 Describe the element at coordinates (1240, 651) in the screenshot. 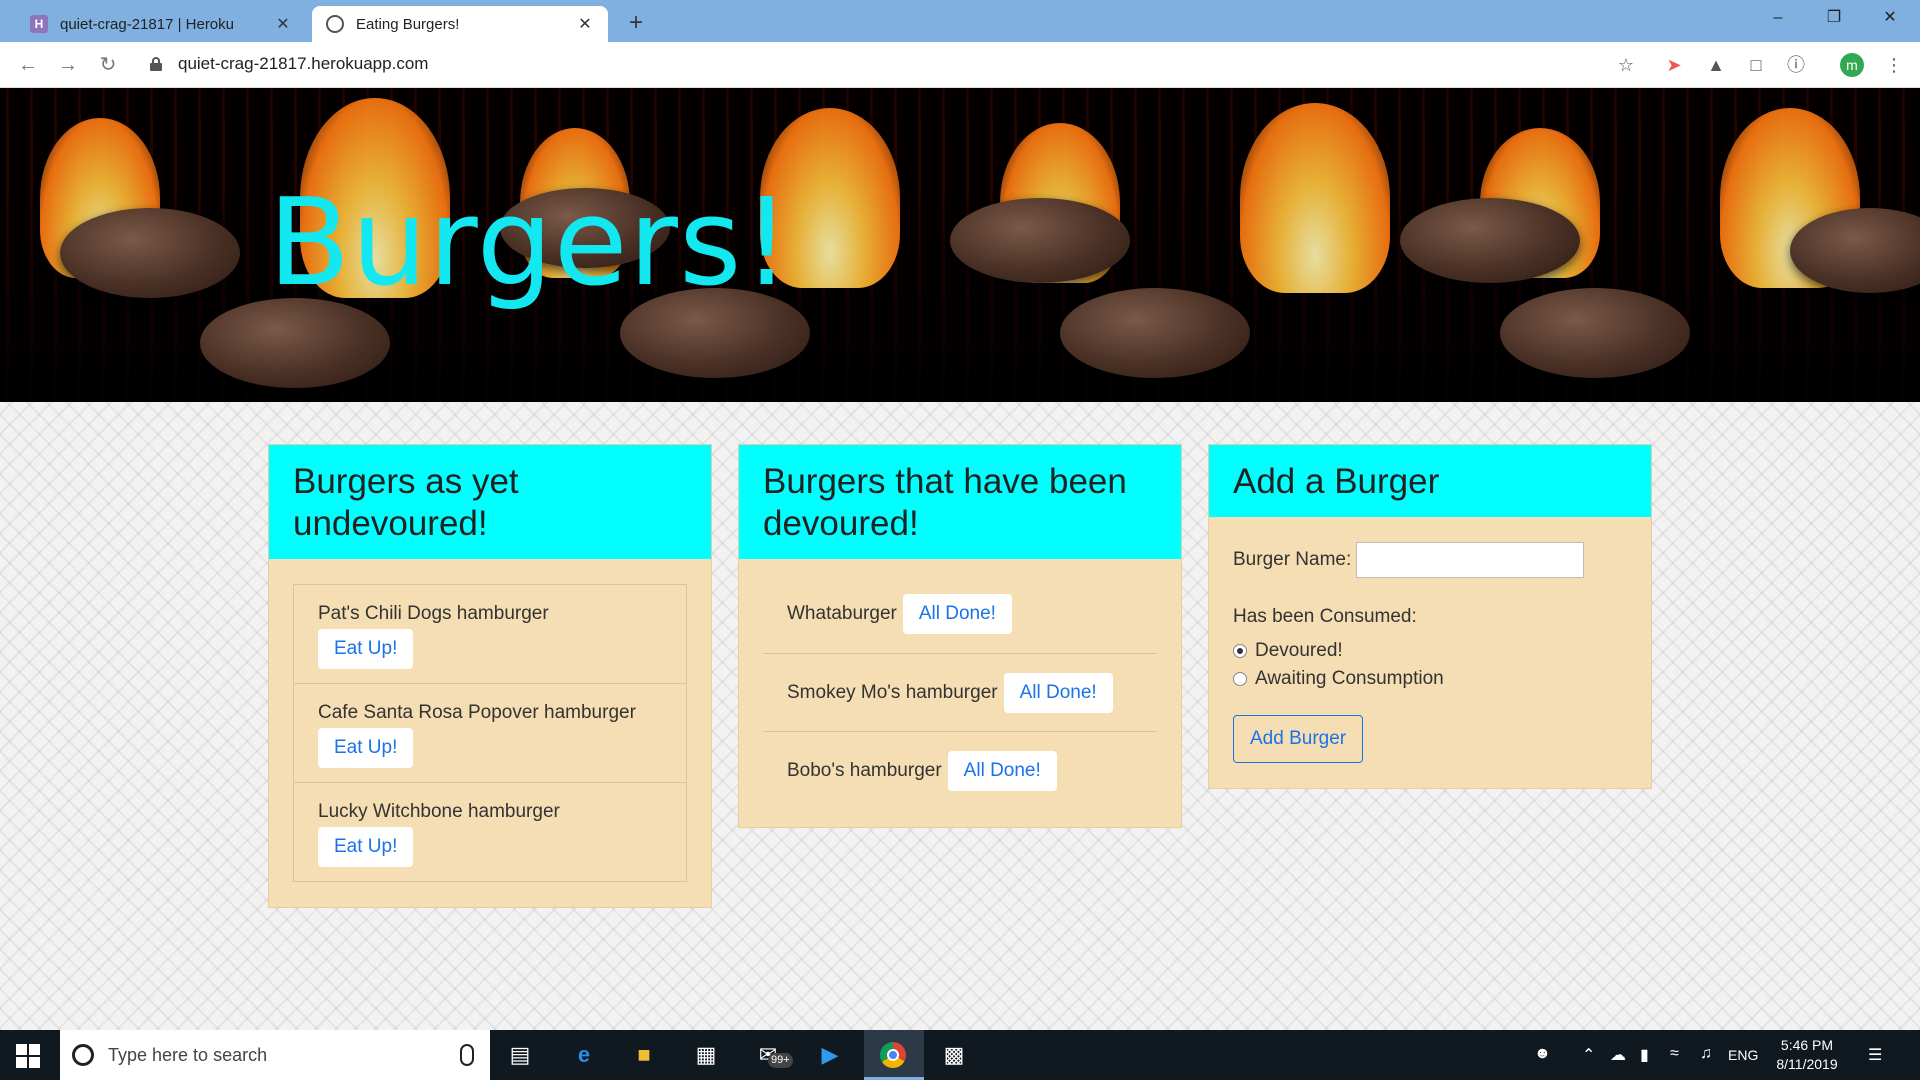

I see `devoured-radio` at that location.